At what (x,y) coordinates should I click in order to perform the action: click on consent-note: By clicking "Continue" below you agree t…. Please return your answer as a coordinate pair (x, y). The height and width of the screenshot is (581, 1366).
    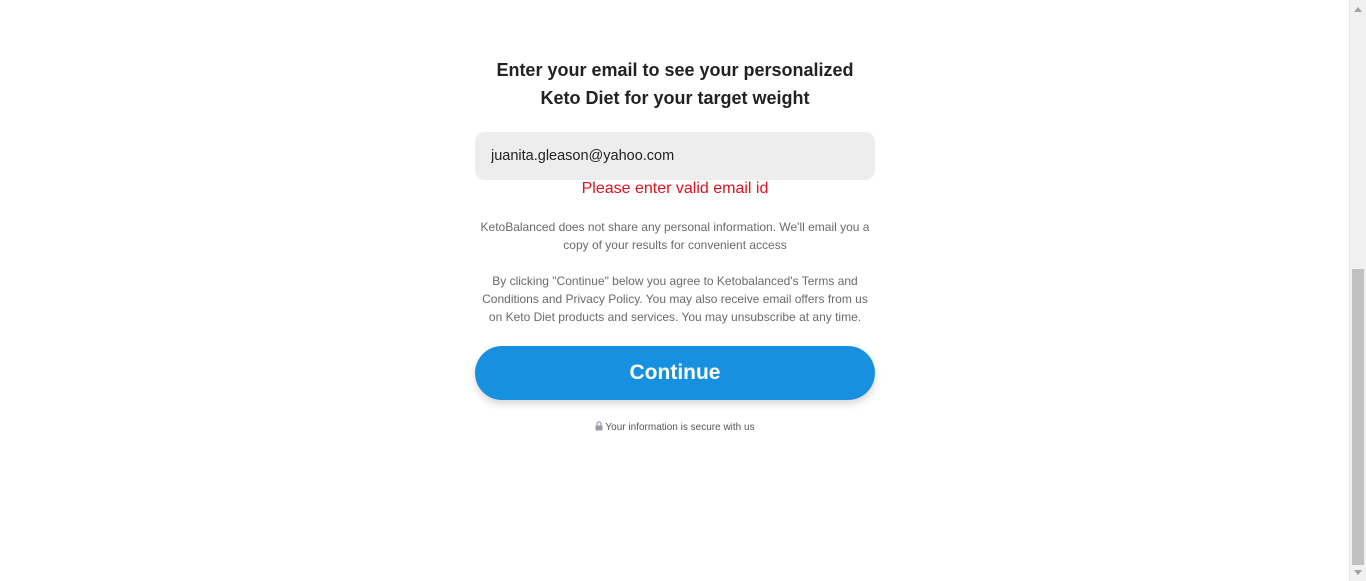
    Looking at the image, I should click on (675, 299).